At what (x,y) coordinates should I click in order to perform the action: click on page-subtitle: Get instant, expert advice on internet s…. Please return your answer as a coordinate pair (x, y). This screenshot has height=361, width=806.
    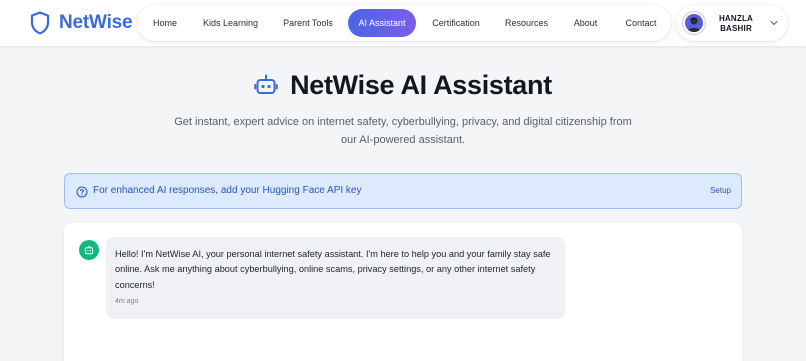
    Looking at the image, I should click on (403, 131).